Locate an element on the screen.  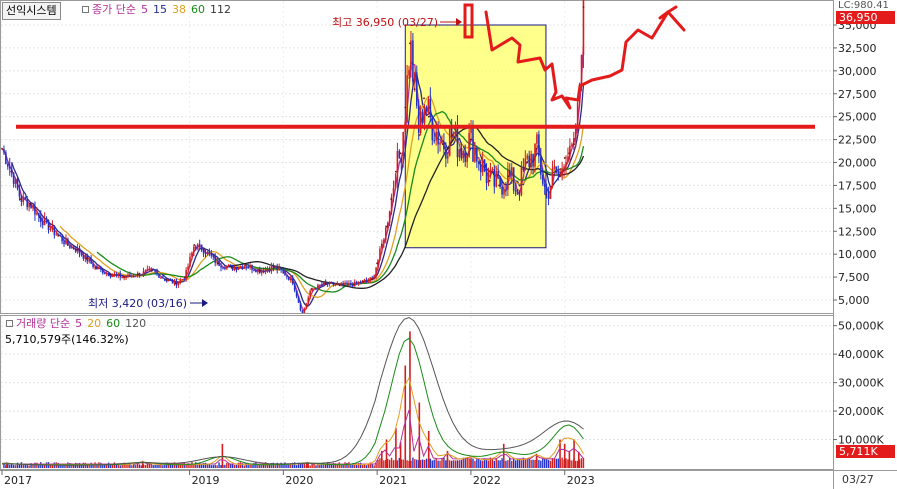
price-tick-label: 22,500 is located at coordinates (857, 140).